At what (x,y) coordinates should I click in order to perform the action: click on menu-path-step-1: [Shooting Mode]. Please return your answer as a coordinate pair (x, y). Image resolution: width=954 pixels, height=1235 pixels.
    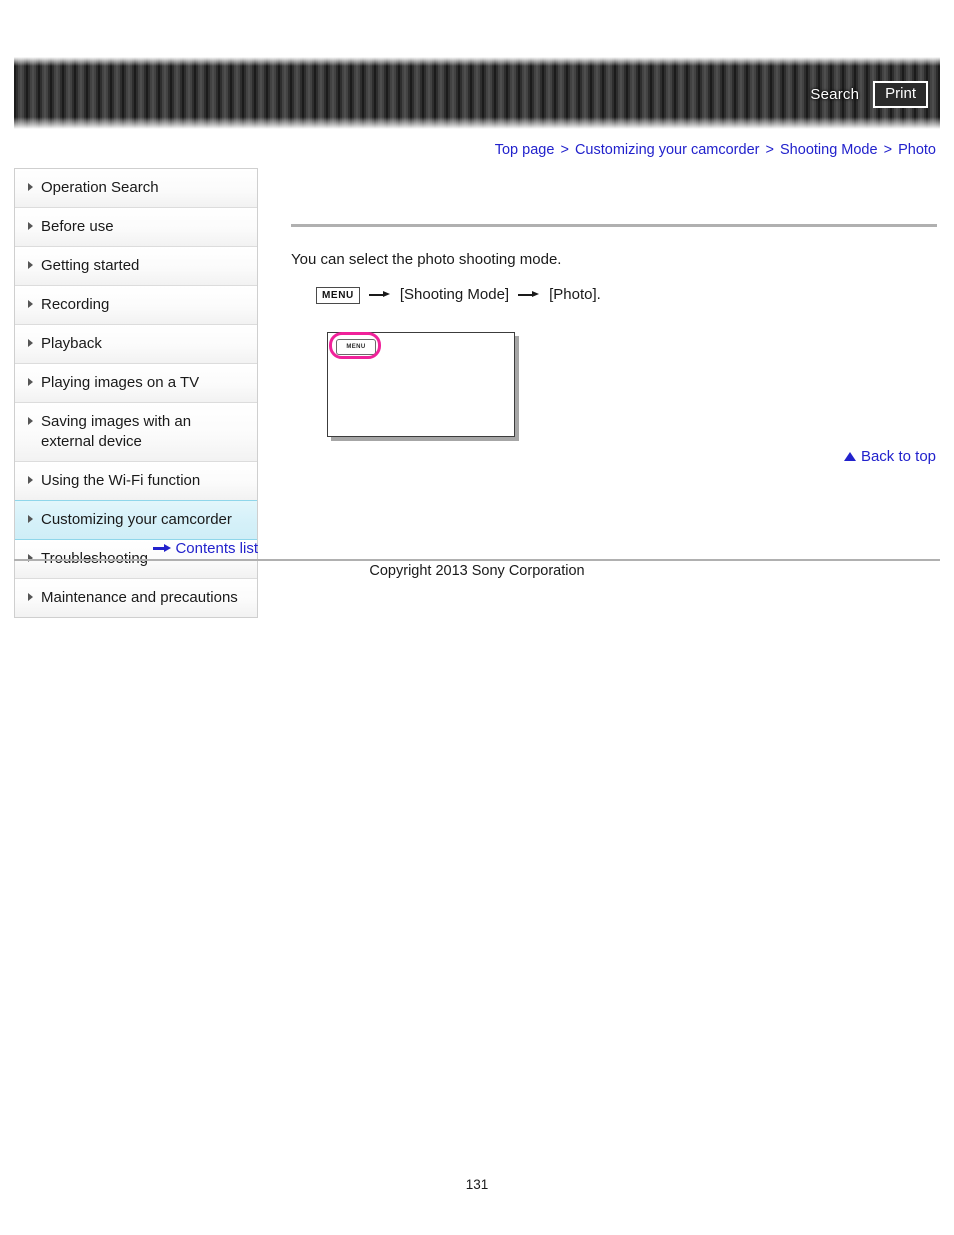
    Looking at the image, I should click on (454, 294).